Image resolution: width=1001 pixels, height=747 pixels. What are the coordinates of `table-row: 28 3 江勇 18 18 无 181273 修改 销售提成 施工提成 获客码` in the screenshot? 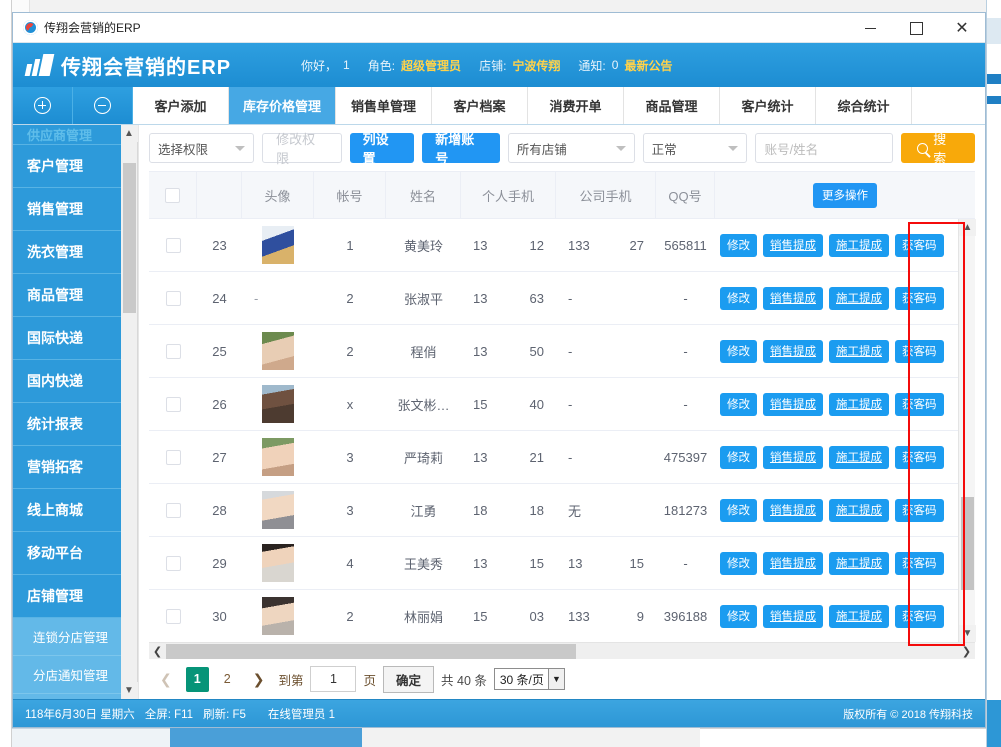 It's located at (553, 510).